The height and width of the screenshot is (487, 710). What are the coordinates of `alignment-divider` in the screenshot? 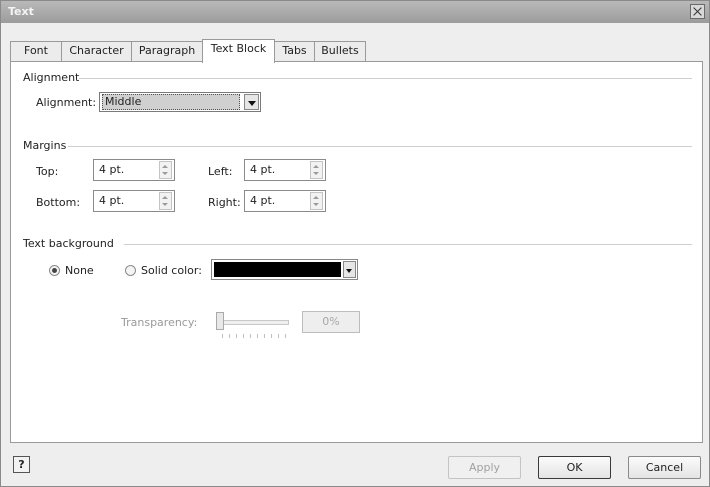 It's located at (383, 78).